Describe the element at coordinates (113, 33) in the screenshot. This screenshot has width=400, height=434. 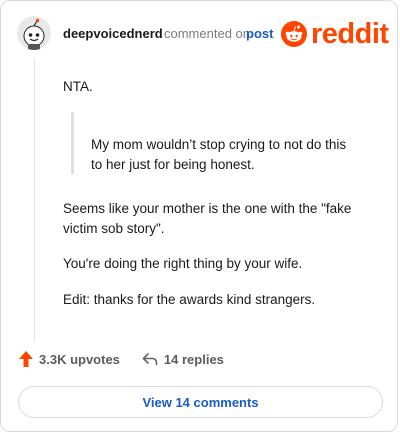
I see `username: deepvoicednerd` at that location.